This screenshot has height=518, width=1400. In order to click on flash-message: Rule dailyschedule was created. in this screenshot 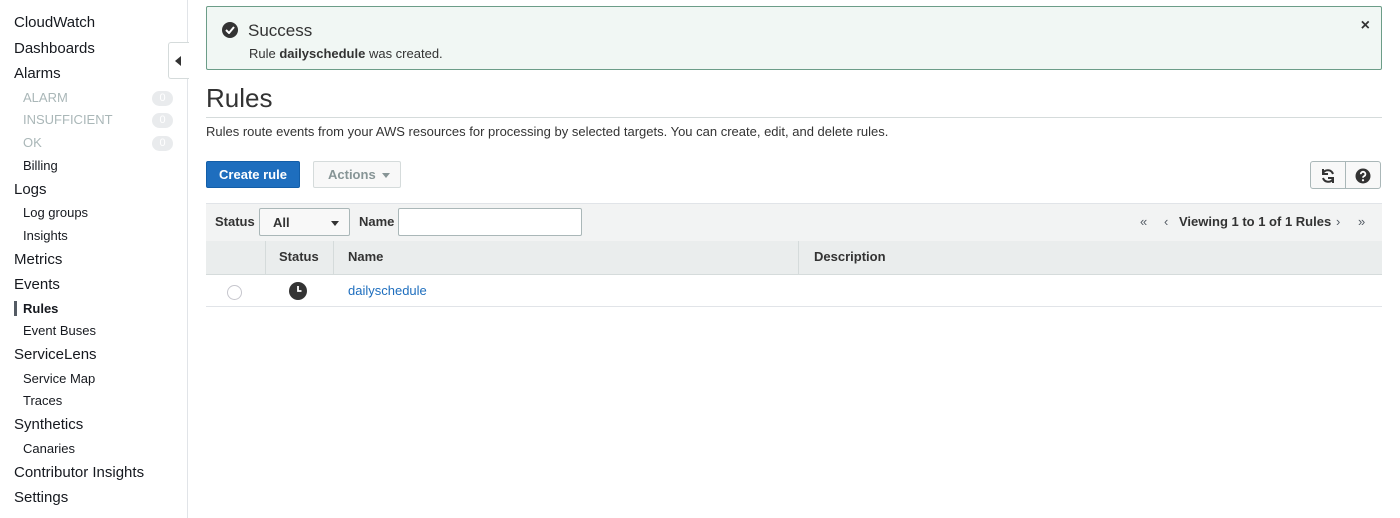, I will do `click(346, 53)`.